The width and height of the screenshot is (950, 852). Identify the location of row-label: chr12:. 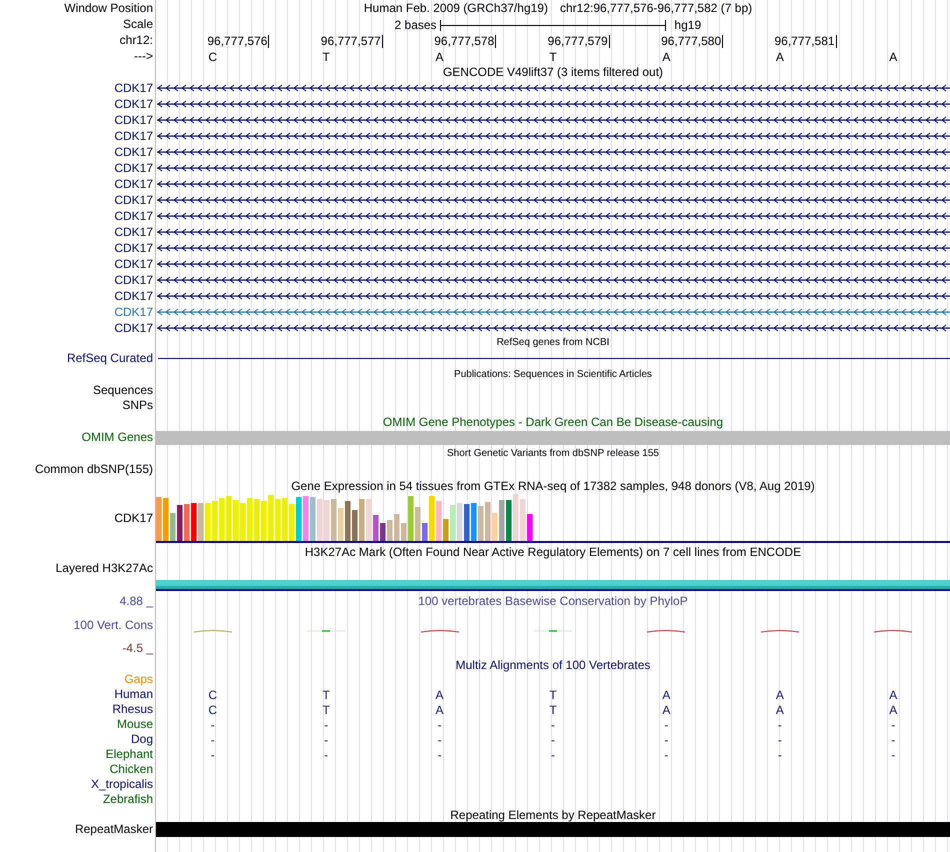
(136, 40).